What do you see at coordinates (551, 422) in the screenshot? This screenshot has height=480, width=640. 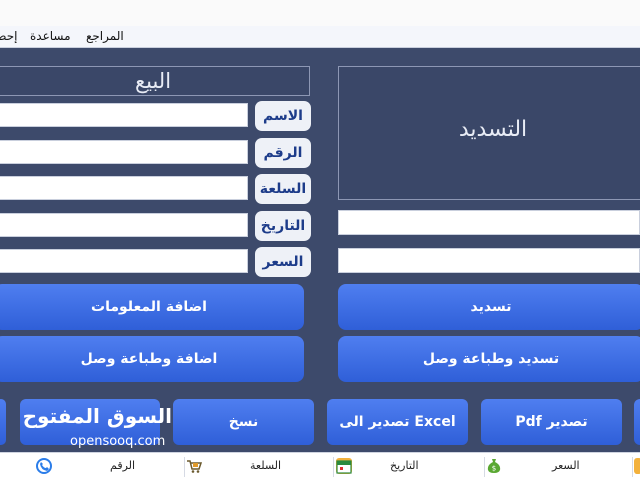 I see `export-pdf-button: Pdf تصدير` at bounding box center [551, 422].